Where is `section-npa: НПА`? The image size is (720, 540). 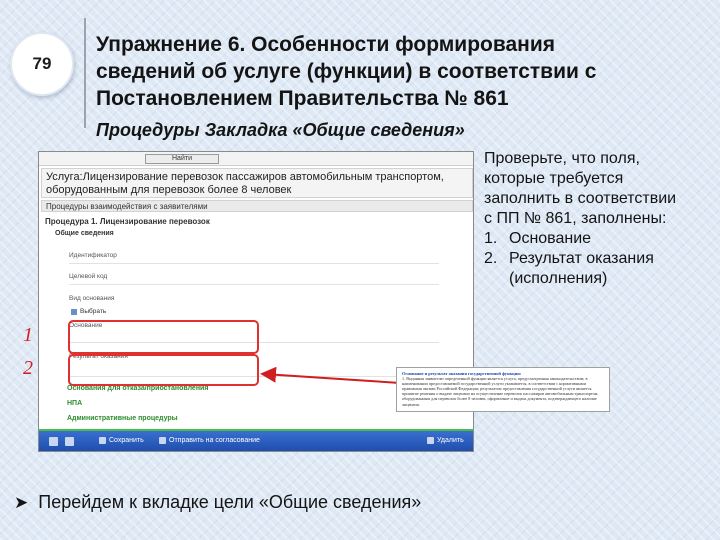 section-npa: НПА is located at coordinates (74, 403).